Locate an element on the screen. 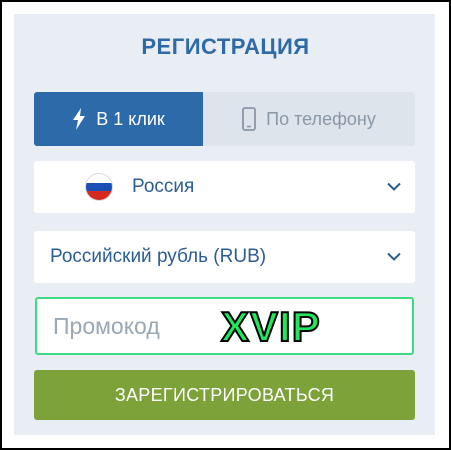  country-select-value: Россия is located at coordinates (163, 186).